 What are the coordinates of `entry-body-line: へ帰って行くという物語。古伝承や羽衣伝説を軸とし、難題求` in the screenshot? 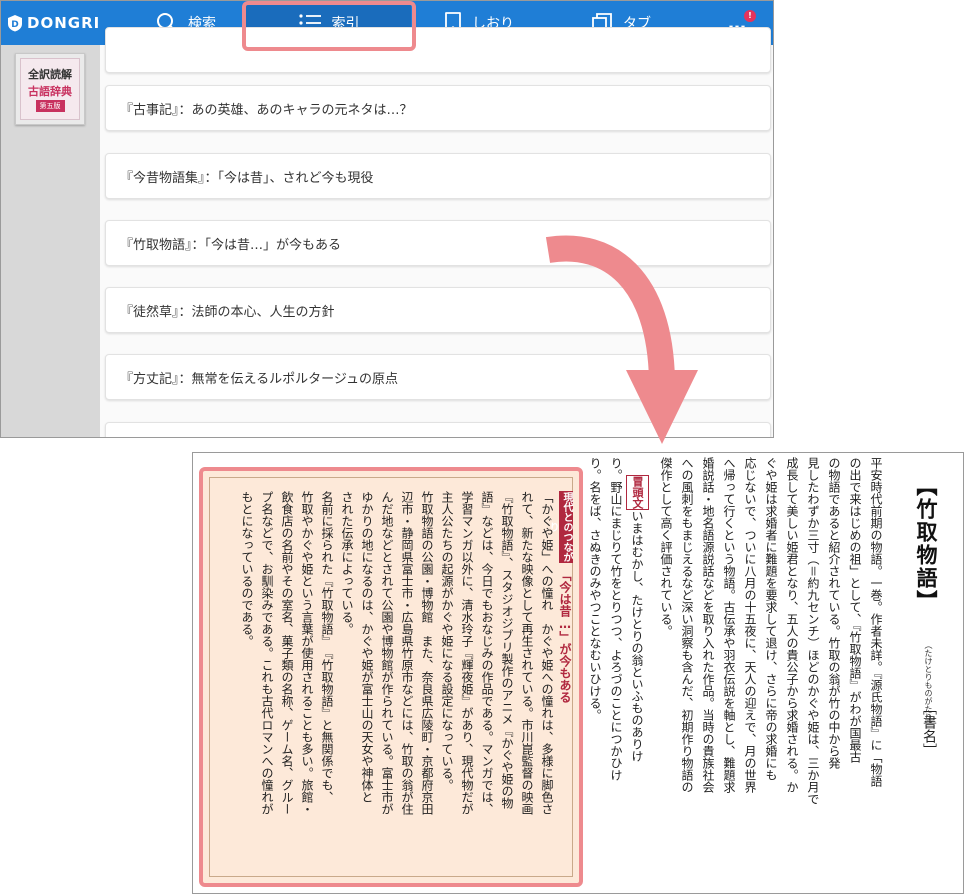 It's located at (729, 625).